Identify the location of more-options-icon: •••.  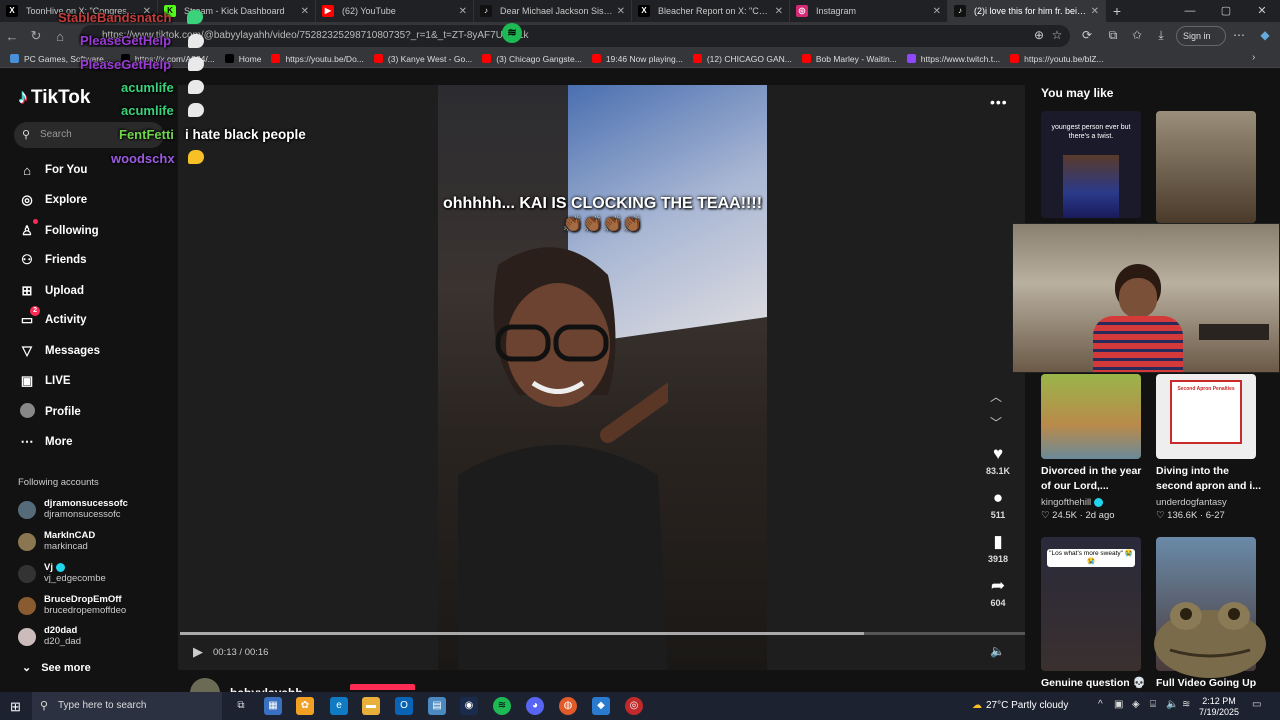
(999, 102).